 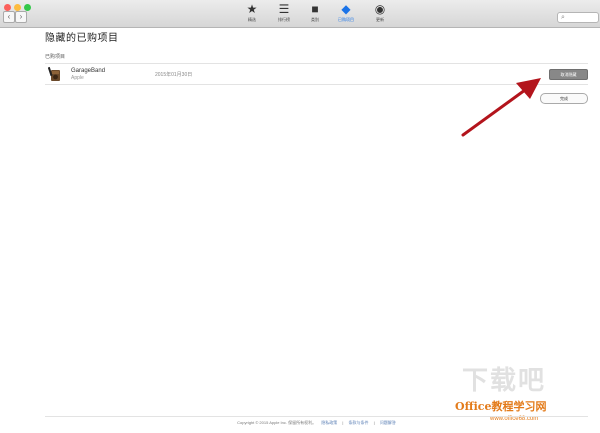 I want to click on faq-link: 问题解答, so click(x=388, y=422).